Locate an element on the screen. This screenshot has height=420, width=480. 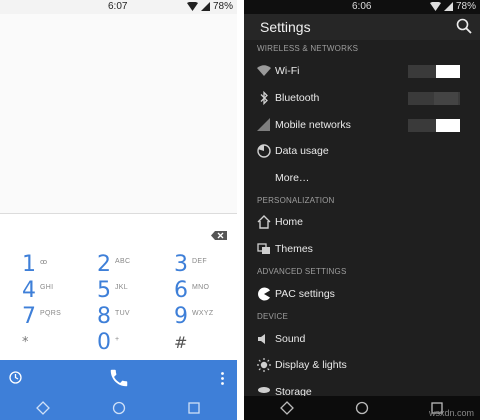
home-icon is located at coordinates (264, 222).